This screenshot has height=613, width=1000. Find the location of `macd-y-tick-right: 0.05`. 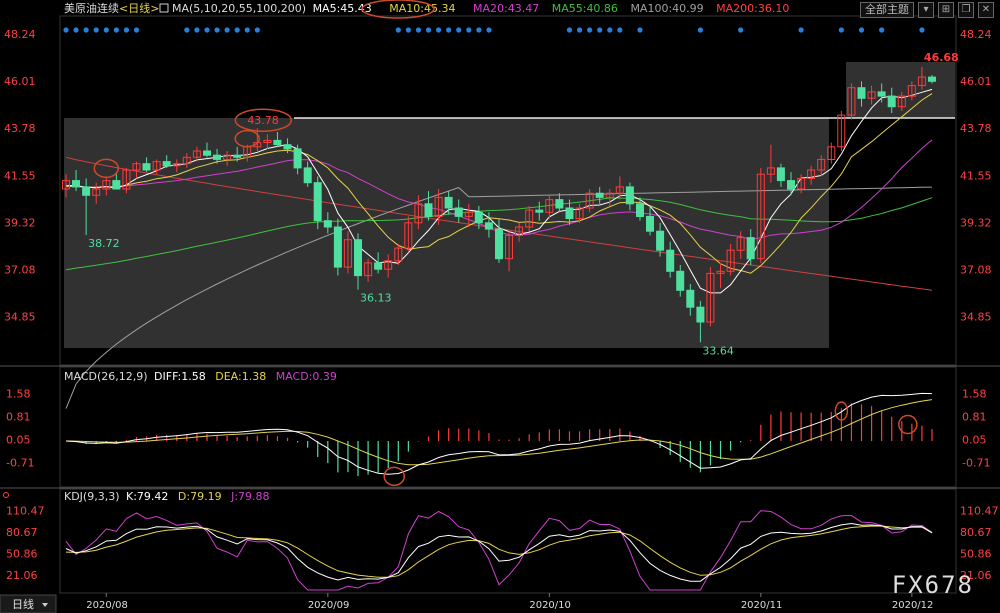

macd-y-tick-right: 0.05 is located at coordinates (974, 440).